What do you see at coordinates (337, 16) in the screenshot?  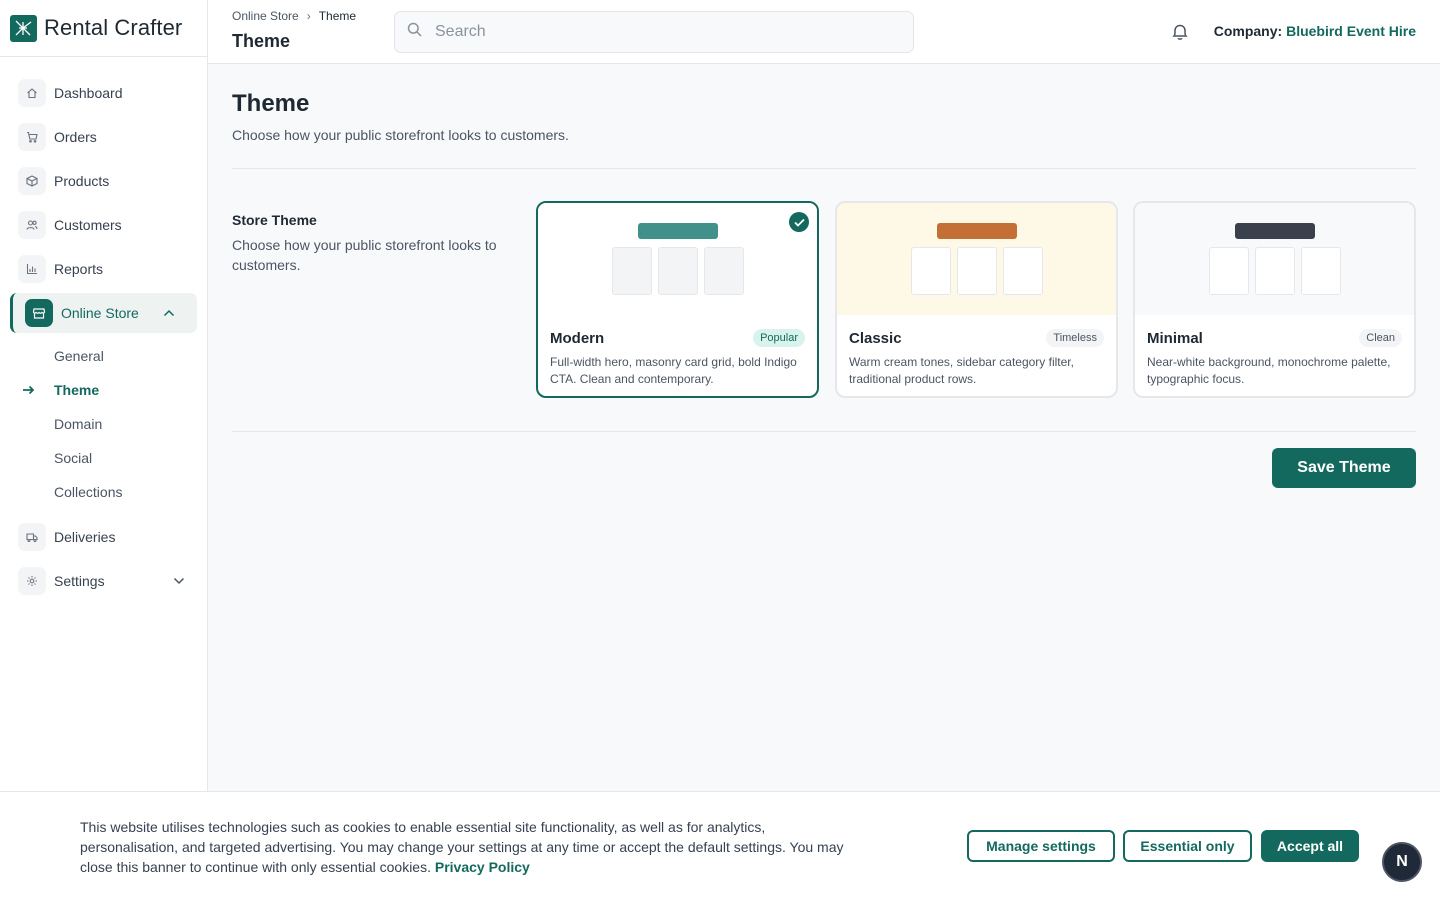 I see `breadcrumb-current: Theme` at bounding box center [337, 16].